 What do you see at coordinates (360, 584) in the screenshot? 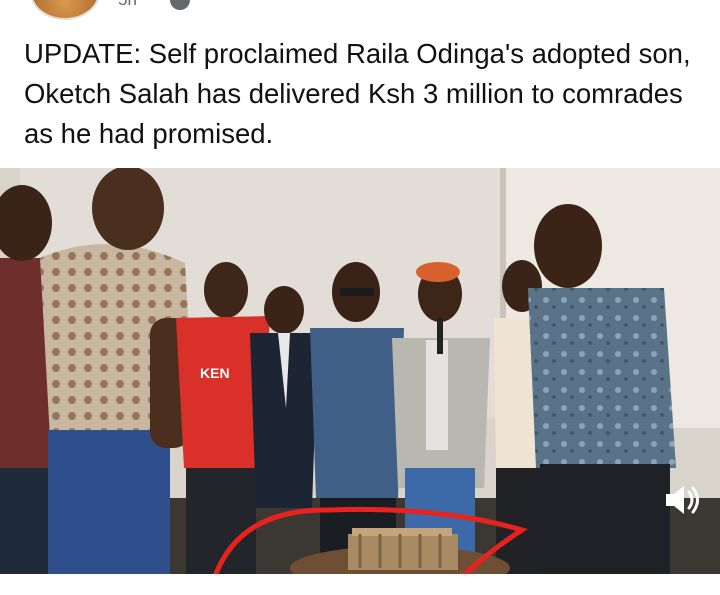
I see `footer-strip` at bounding box center [360, 584].